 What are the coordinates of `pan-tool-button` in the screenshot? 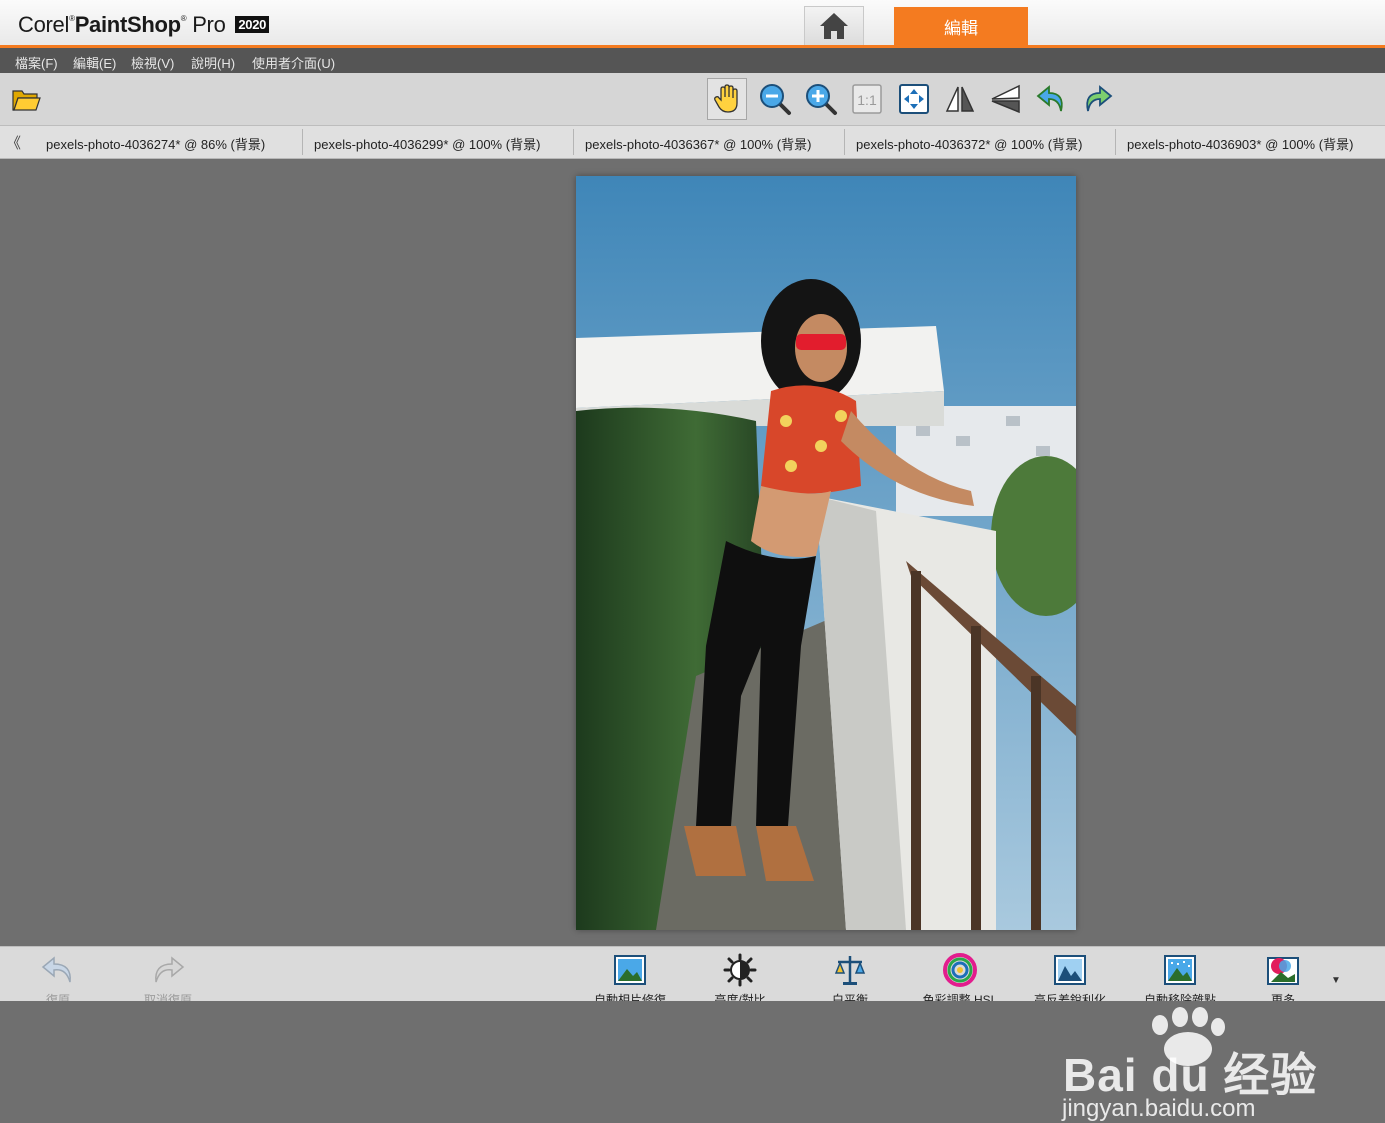 It's located at (727, 99).